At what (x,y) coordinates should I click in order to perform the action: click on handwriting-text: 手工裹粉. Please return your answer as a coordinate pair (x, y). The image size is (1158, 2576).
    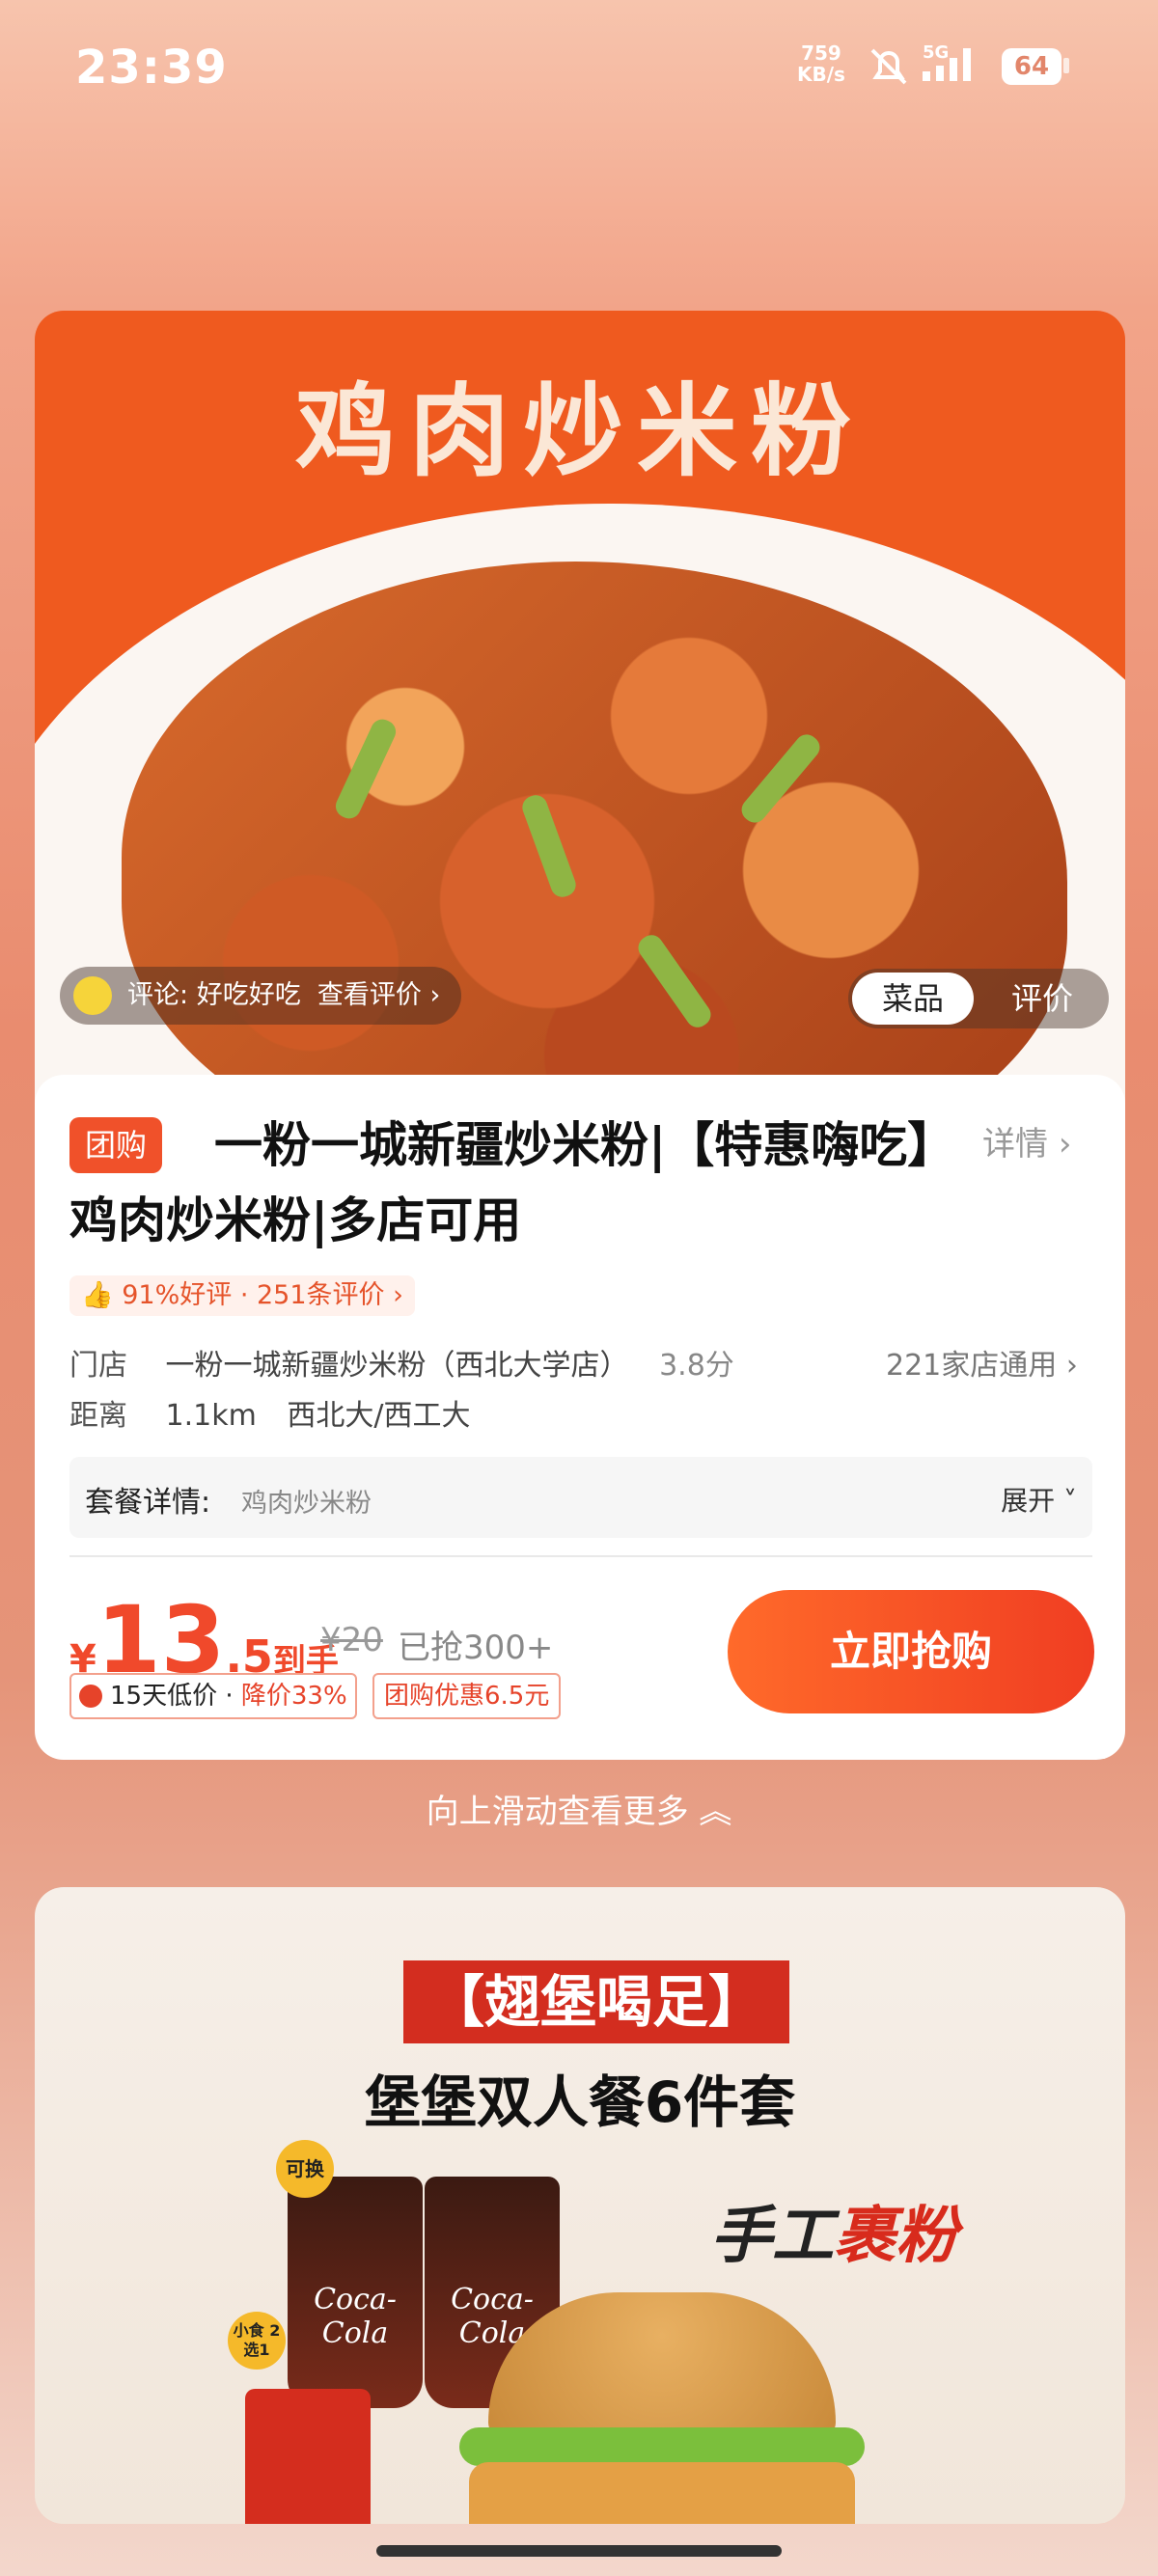
    Looking at the image, I should click on (833, 2231).